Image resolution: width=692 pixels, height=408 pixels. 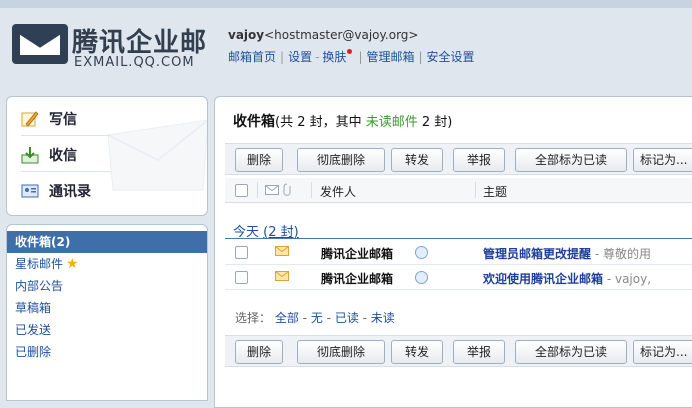 I want to click on write-label: 写信, so click(x=63, y=120).